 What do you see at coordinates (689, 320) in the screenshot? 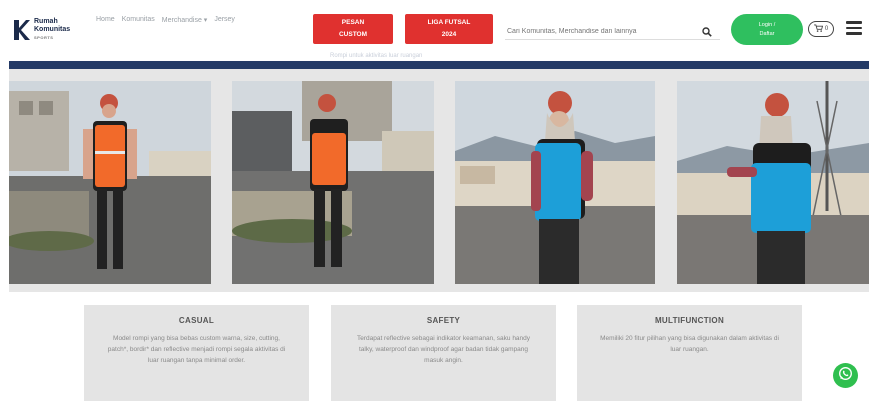
I see `feature-title: MULTIFUNCTION` at bounding box center [689, 320].